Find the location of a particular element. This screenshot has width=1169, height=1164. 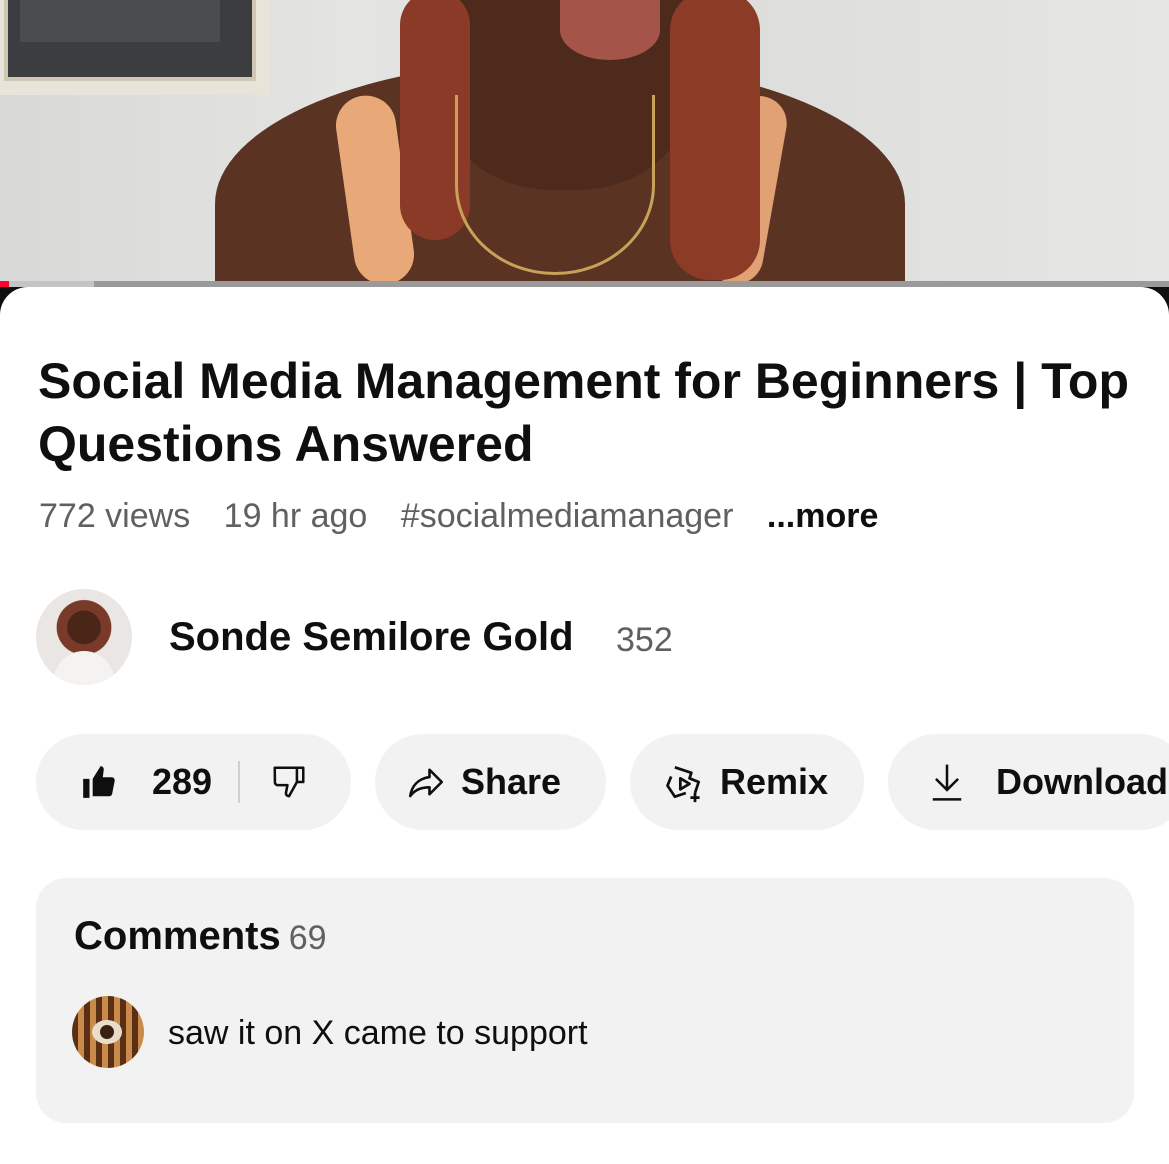

like-dislike-pill: 289 is located at coordinates (193, 782).